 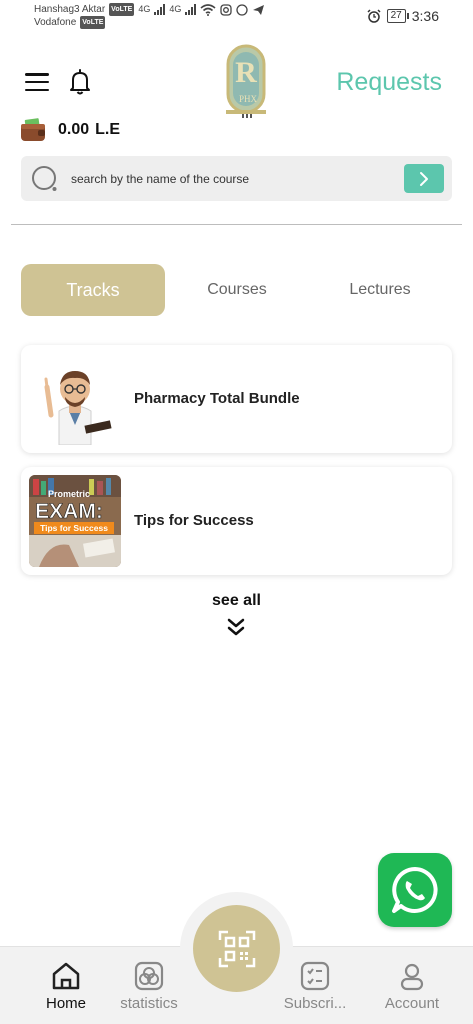 What do you see at coordinates (242, 9) in the screenshot?
I see `whatsapp-status-icon` at bounding box center [242, 9].